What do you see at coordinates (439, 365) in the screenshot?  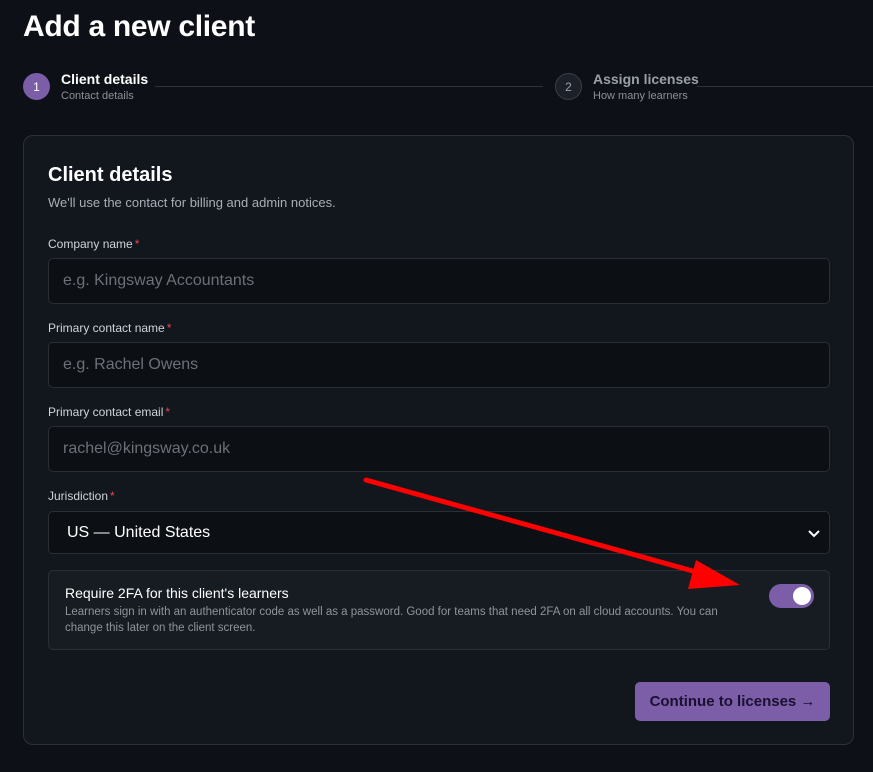 I see `primary-contact-name-input` at bounding box center [439, 365].